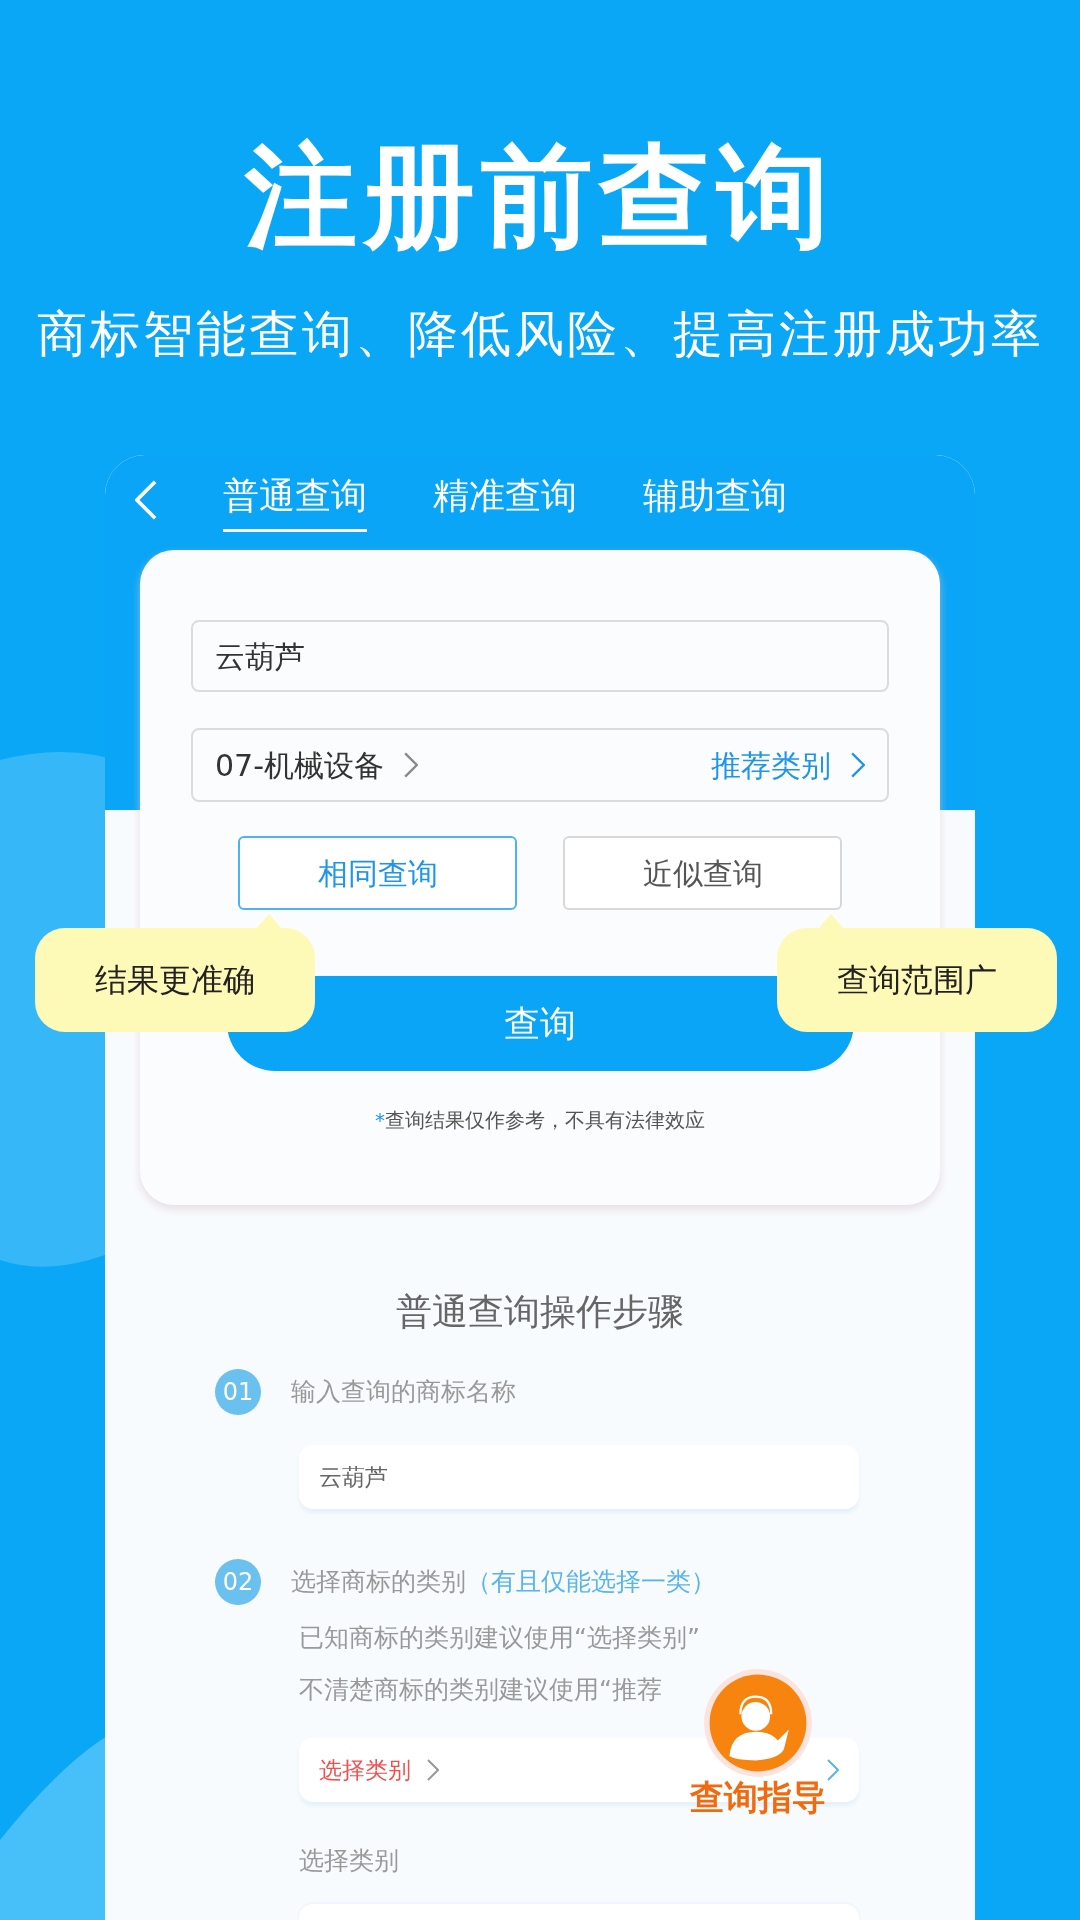 The height and width of the screenshot is (1920, 1080). Describe the element at coordinates (540, 334) in the screenshot. I see `subheadline: 商标智能查询、降低风险、提高注册成功率` at that location.